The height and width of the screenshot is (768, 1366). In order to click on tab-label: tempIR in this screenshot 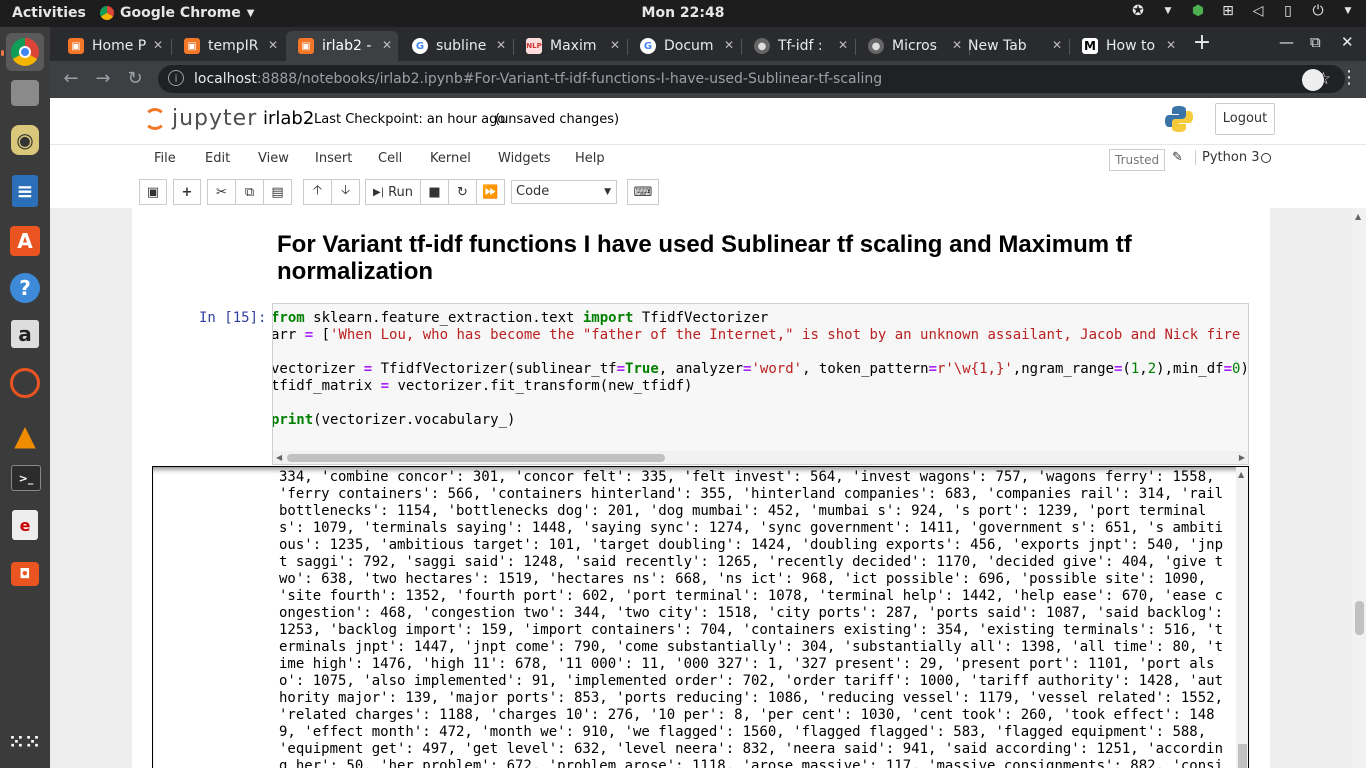, I will do `click(233, 46)`.